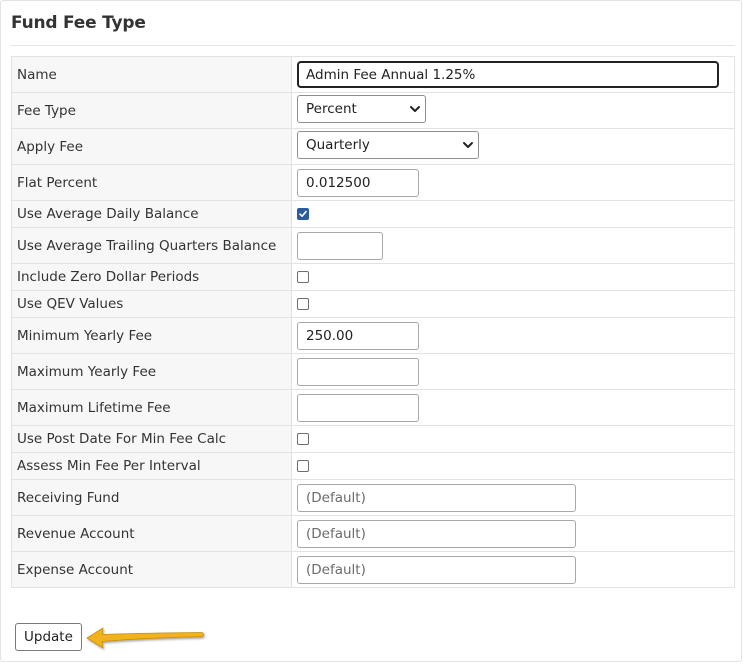  What do you see at coordinates (151, 245) in the screenshot?
I see `use-average-trailing-quarters-balance-label: Use Average Trailing Quarters Balance` at bounding box center [151, 245].